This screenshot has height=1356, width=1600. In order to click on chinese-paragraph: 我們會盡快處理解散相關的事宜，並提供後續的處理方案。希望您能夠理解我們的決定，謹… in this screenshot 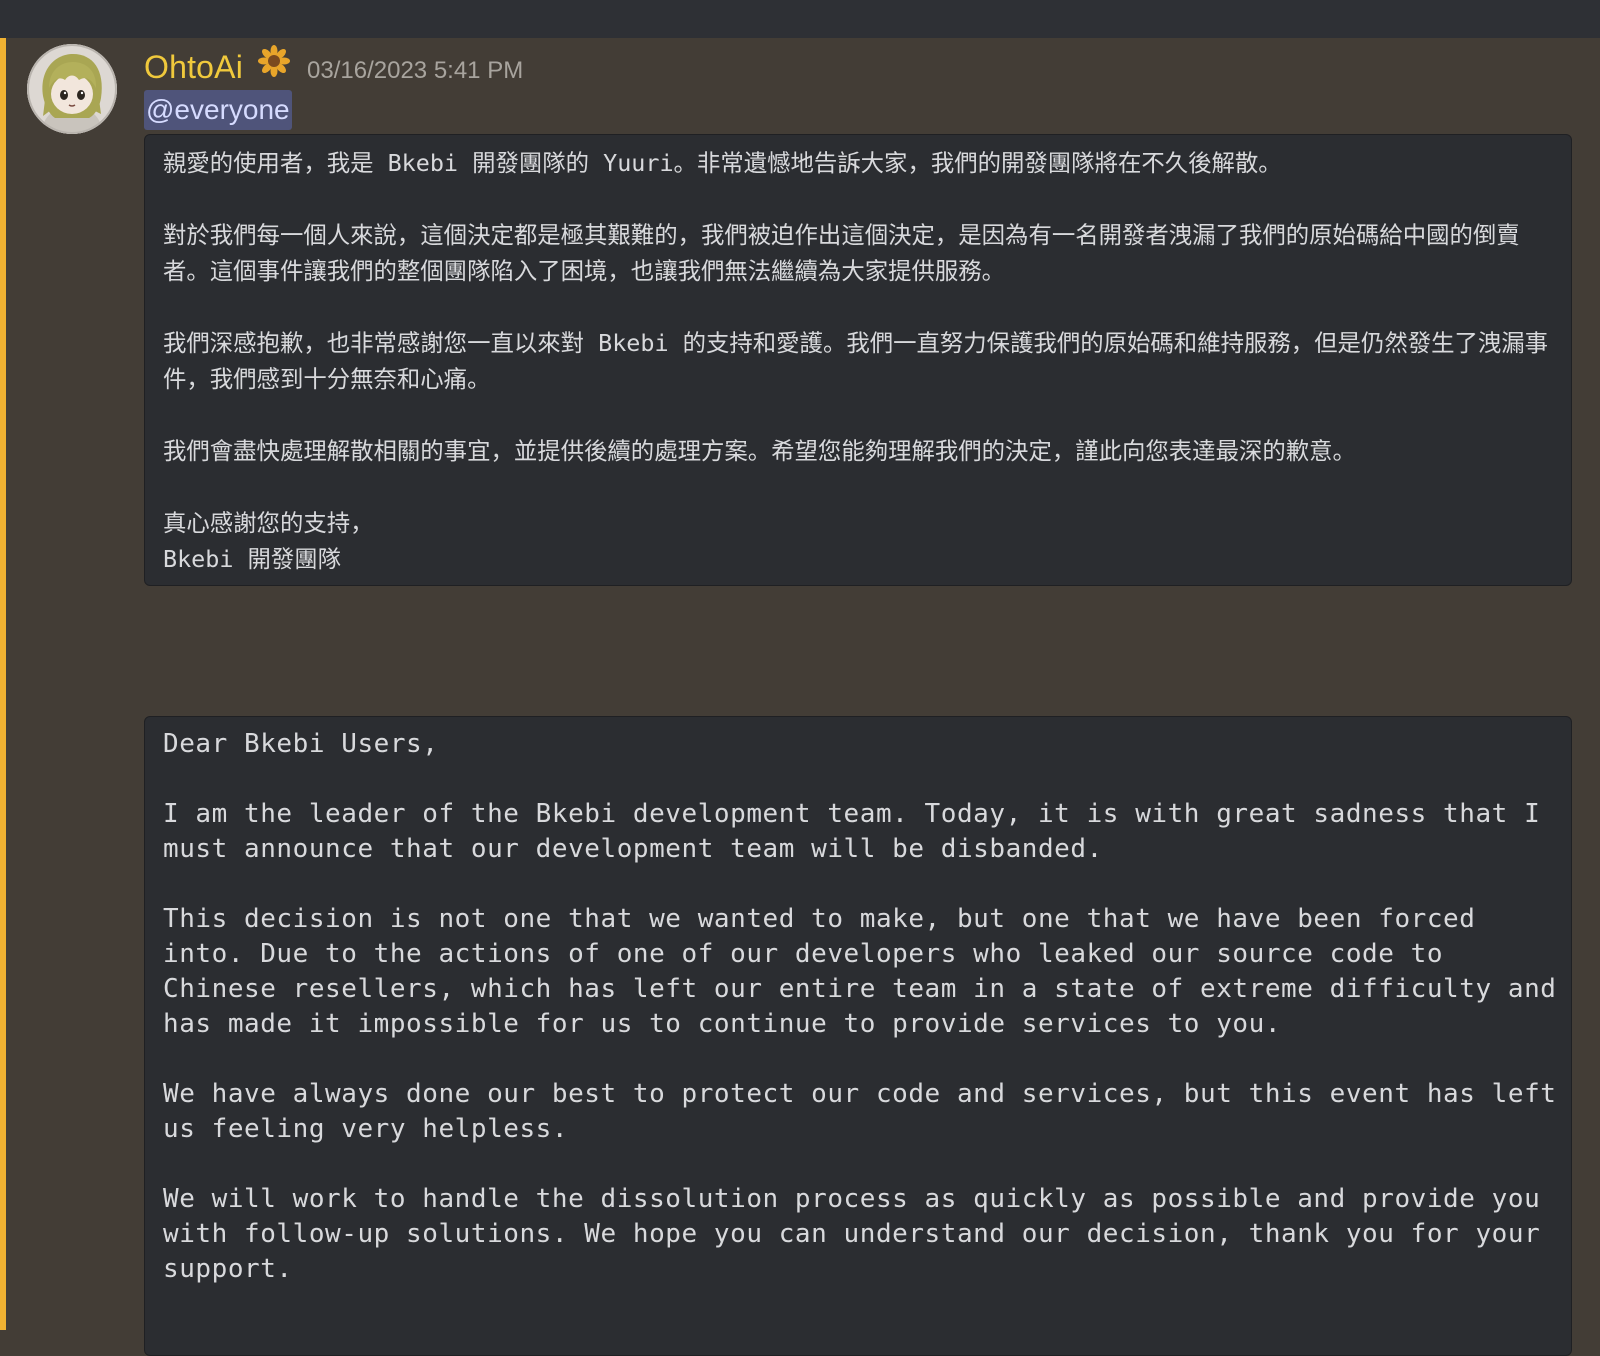, I will do `click(759, 451)`.